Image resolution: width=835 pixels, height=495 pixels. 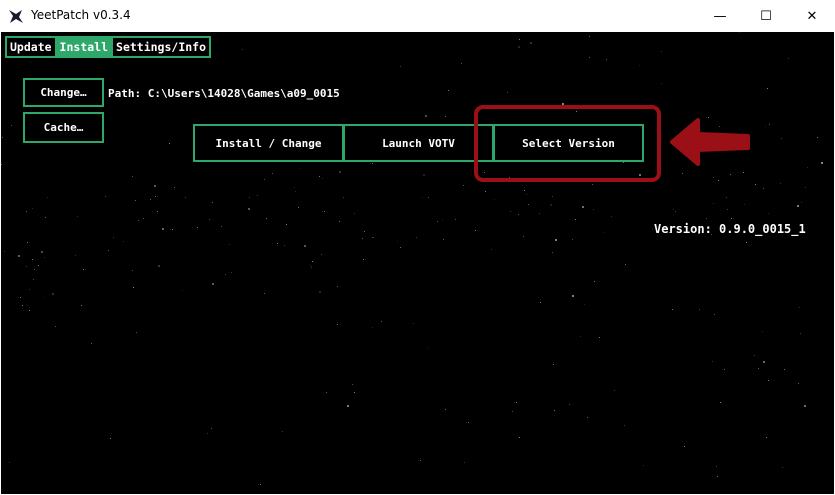 What do you see at coordinates (160, 47) in the screenshot?
I see `tab-settings-info: Settings/Info` at bounding box center [160, 47].